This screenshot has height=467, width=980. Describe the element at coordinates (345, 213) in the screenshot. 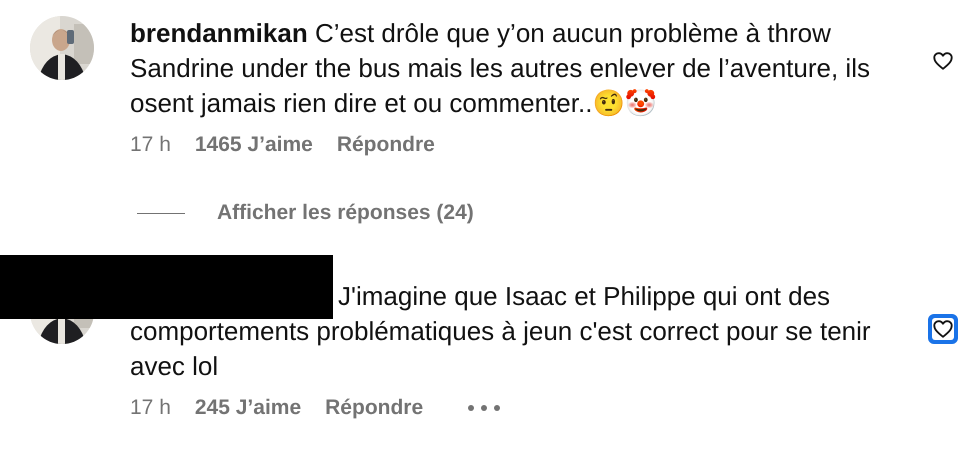

I see `view-replies-button: Afficher les réponses (24)` at that location.